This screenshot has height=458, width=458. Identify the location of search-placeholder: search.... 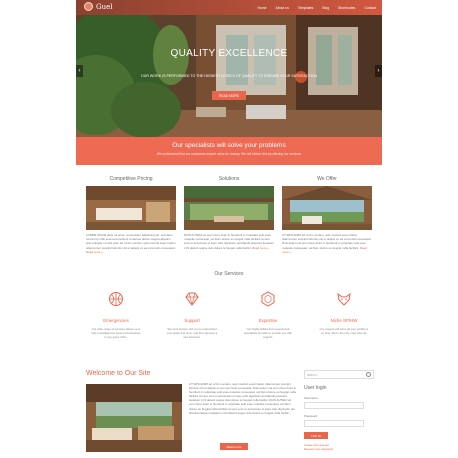
(313, 374).